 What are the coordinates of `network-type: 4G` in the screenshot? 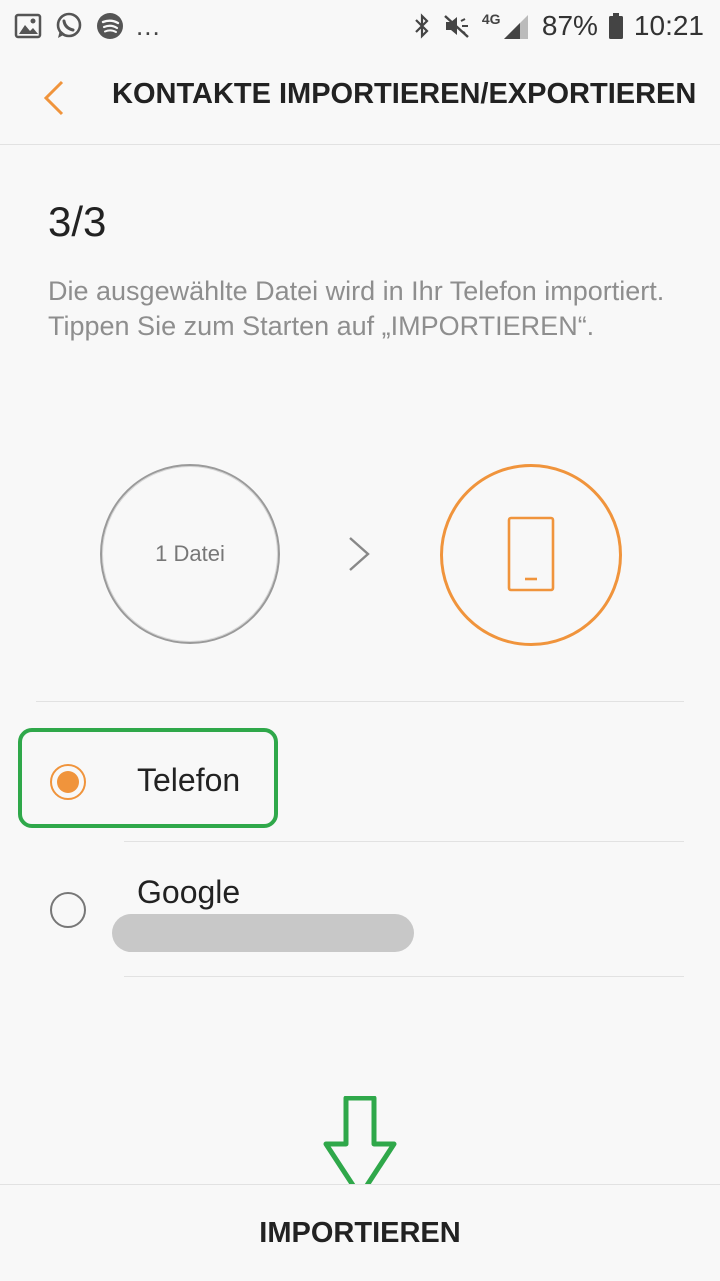 It's located at (491, 19).